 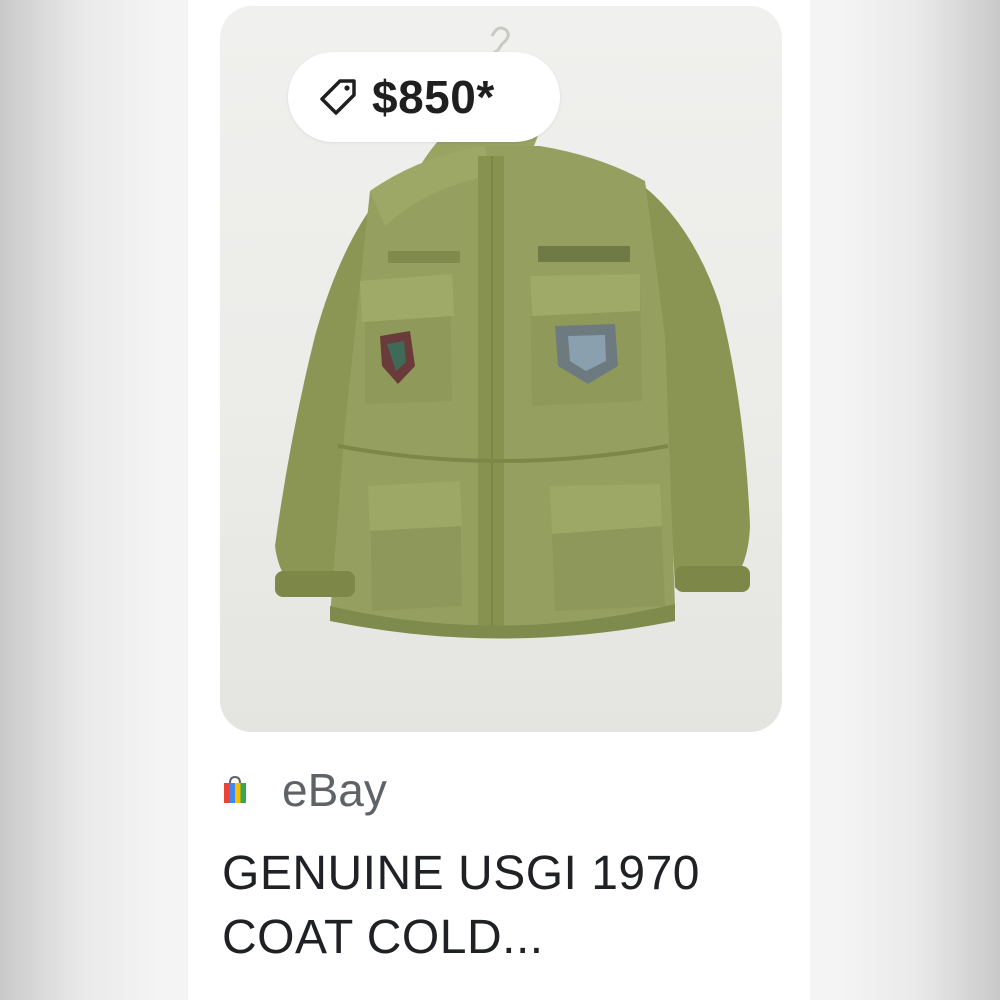 I want to click on source-row: eBay, so click(x=304, y=790).